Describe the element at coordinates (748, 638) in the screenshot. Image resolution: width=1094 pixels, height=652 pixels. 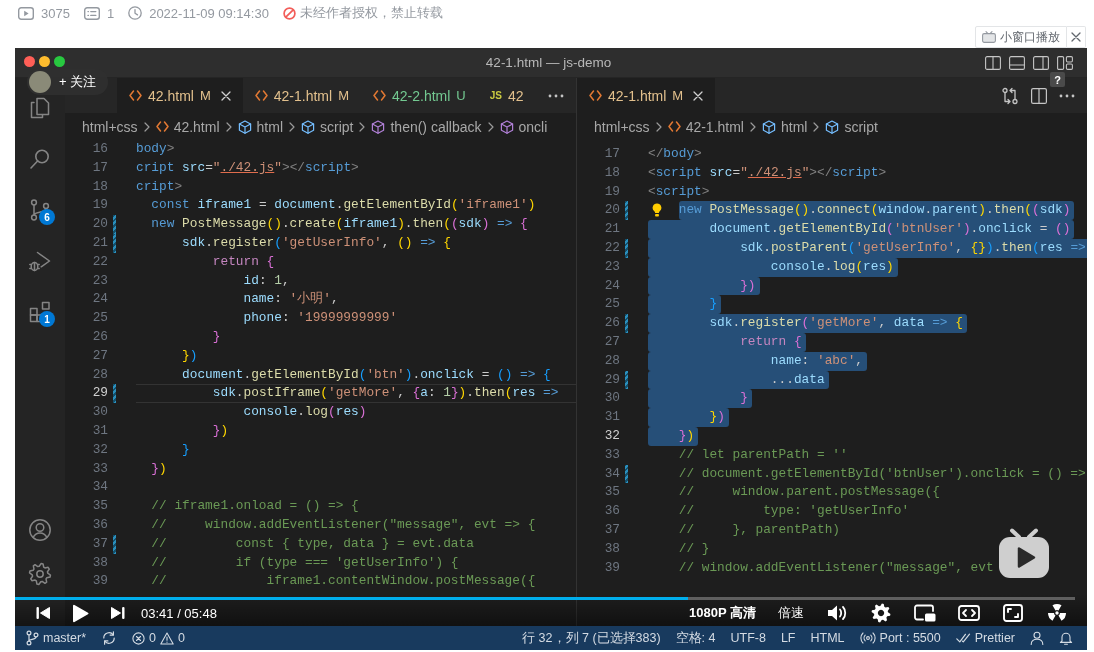
I see `encoding-status: UTF-8` at that location.